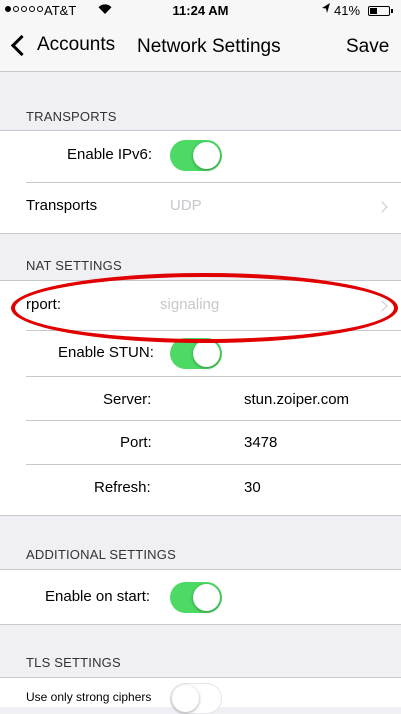  I want to click on rport-label: rport:, so click(44, 304).